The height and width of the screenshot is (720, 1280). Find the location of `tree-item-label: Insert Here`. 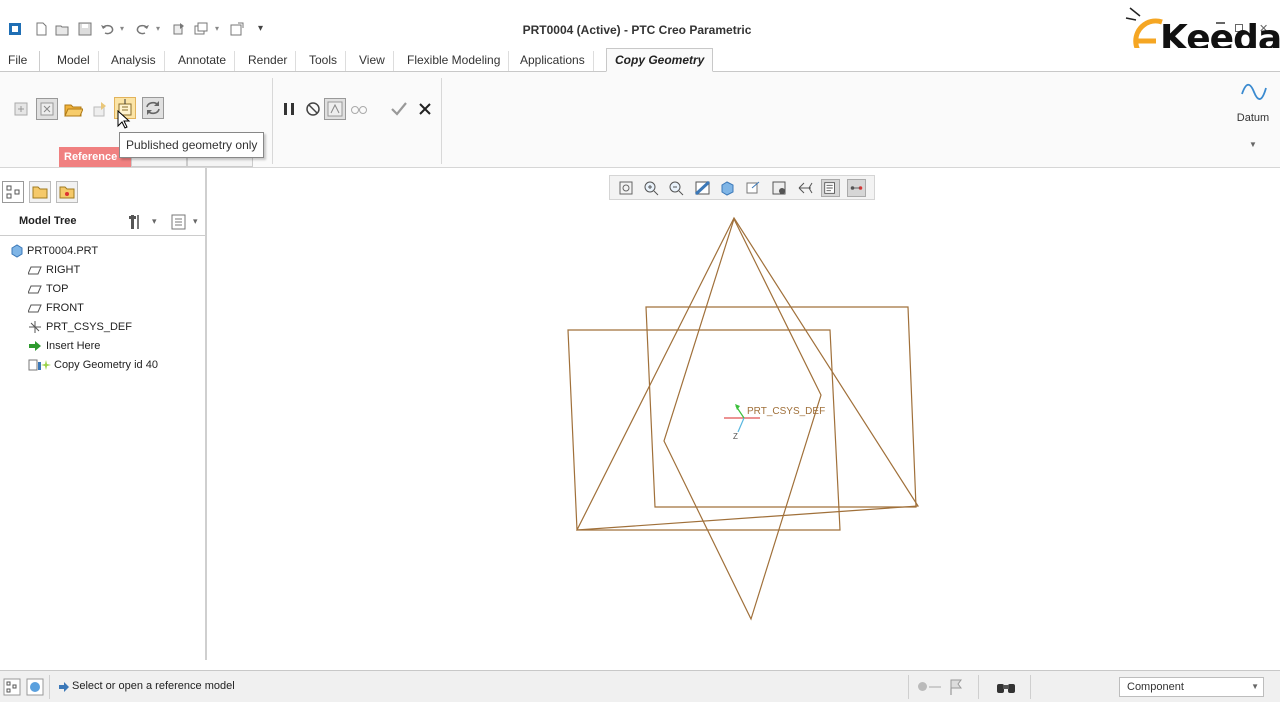

tree-item-label: Insert Here is located at coordinates (73, 346).